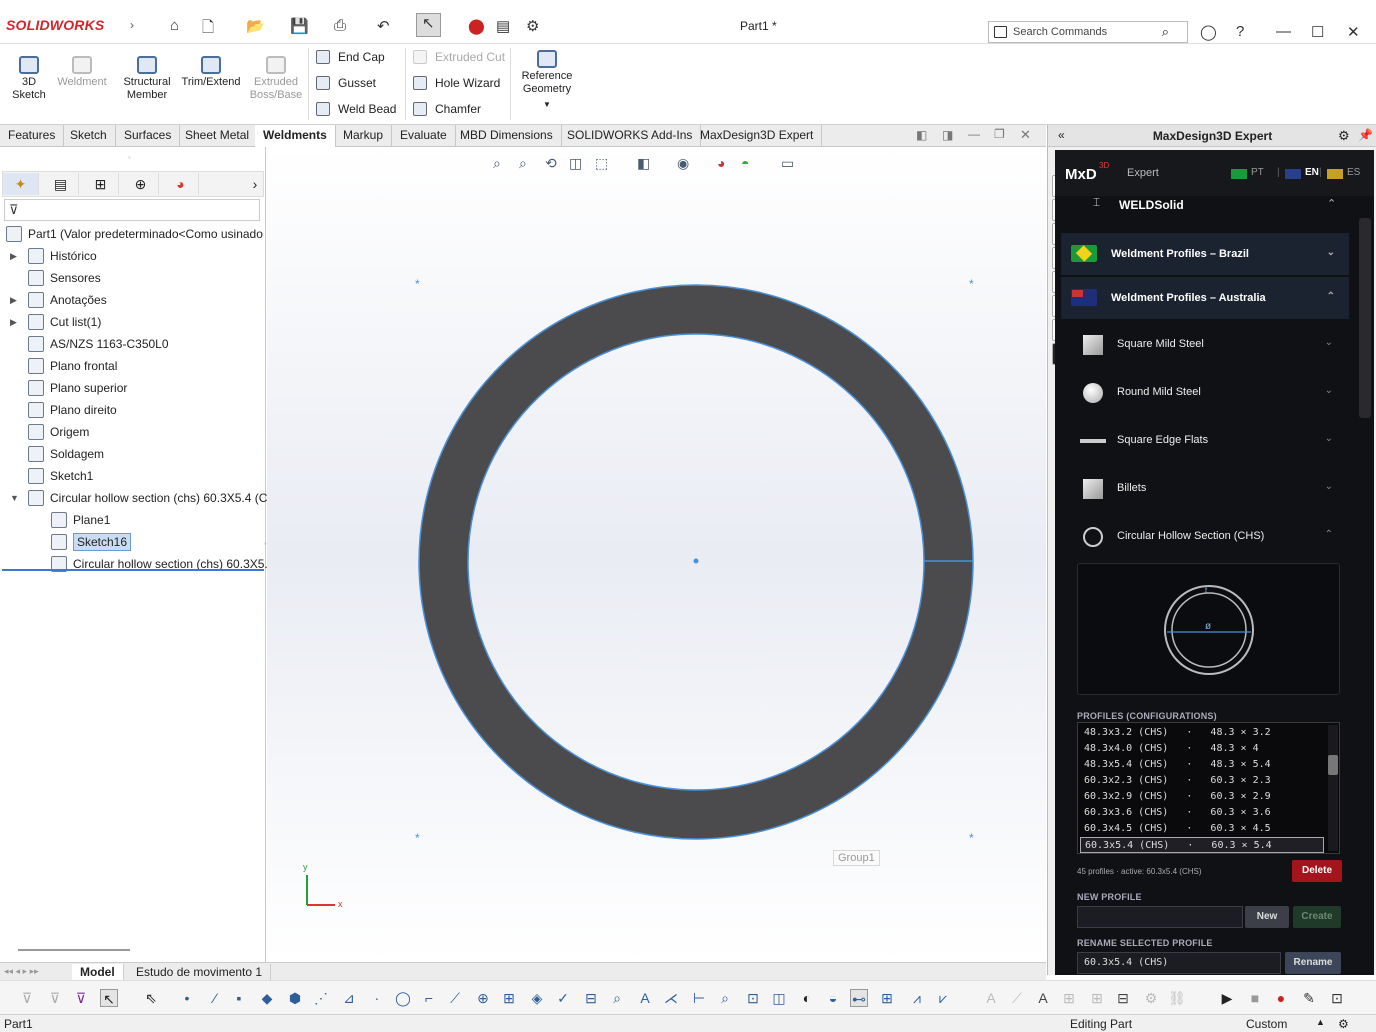 This screenshot has height=1032, width=1376. What do you see at coordinates (208, 29) in the screenshot?
I see `new-document-icon: 🗋` at bounding box center [208, 29].